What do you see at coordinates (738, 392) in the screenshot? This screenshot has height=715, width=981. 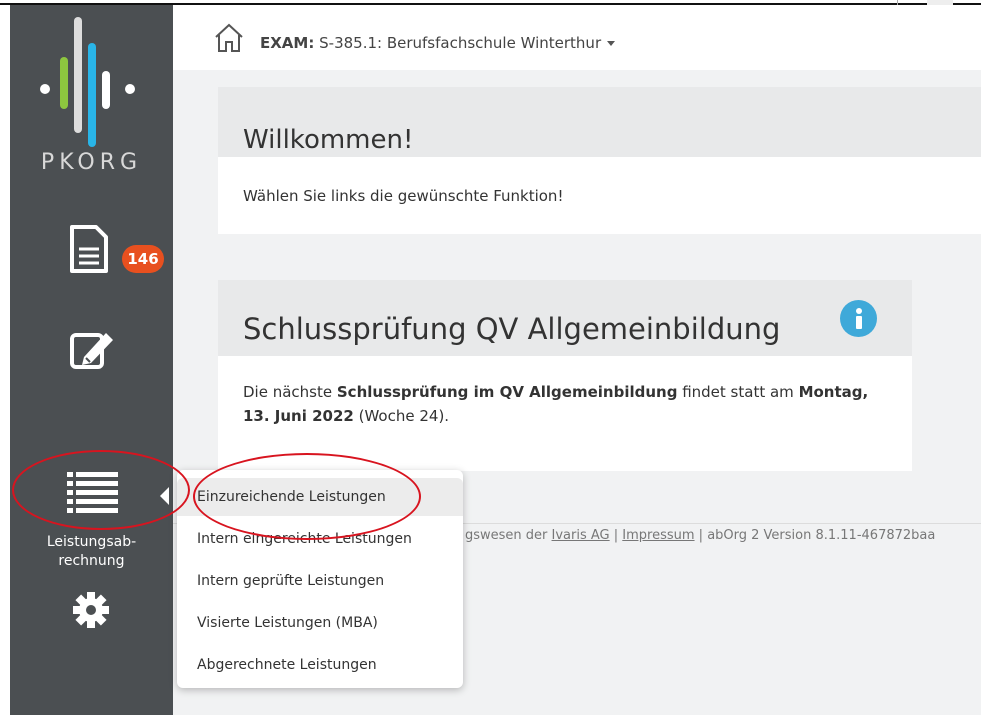 I see `info-text-2: findet statt am` at bounding box center [738, 392].